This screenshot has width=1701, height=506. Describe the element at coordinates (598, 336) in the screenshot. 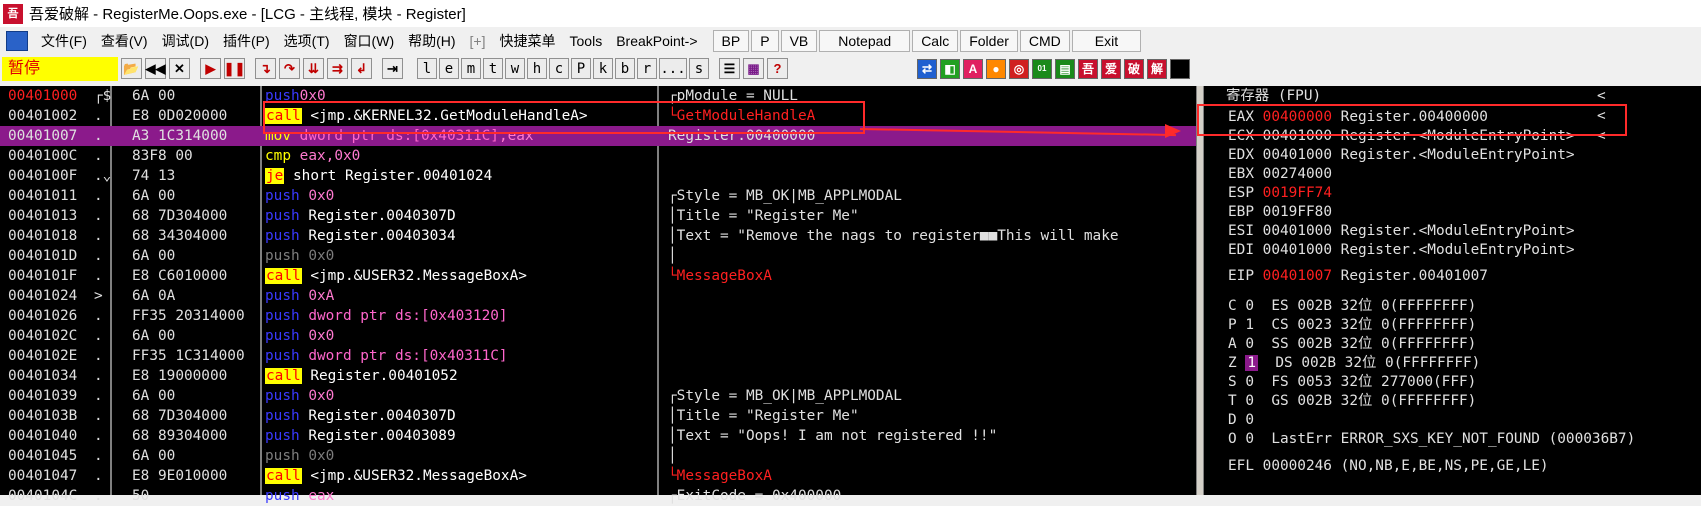

I see `disasm-row: 0040102C. 6A 00 push 0x0` at that location.